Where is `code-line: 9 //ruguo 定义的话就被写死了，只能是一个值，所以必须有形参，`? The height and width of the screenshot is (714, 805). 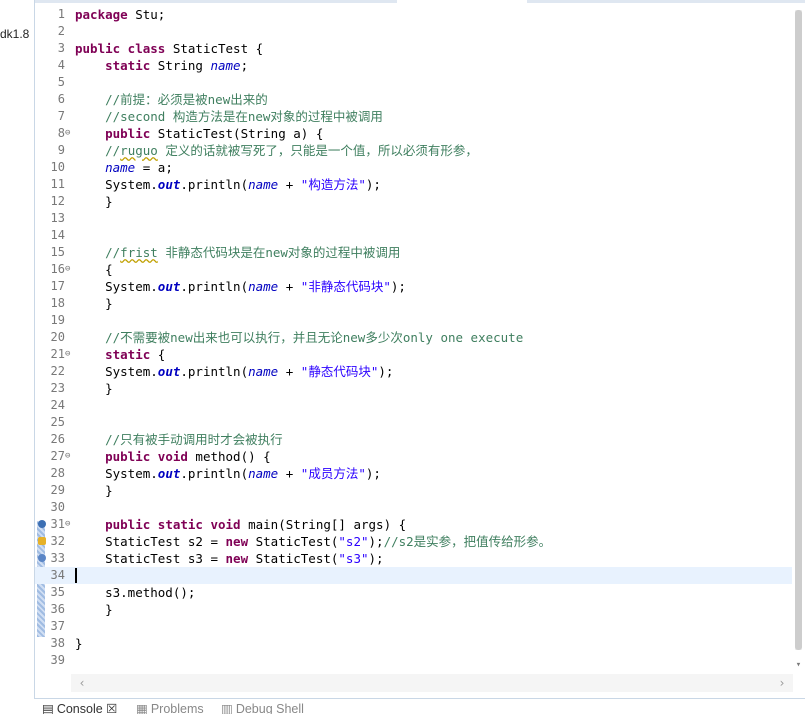 code-line: 9 //ruguo 定义的话就被写死了，只能是一个值，所以必须有形参， is located at coordinates (414, 150).